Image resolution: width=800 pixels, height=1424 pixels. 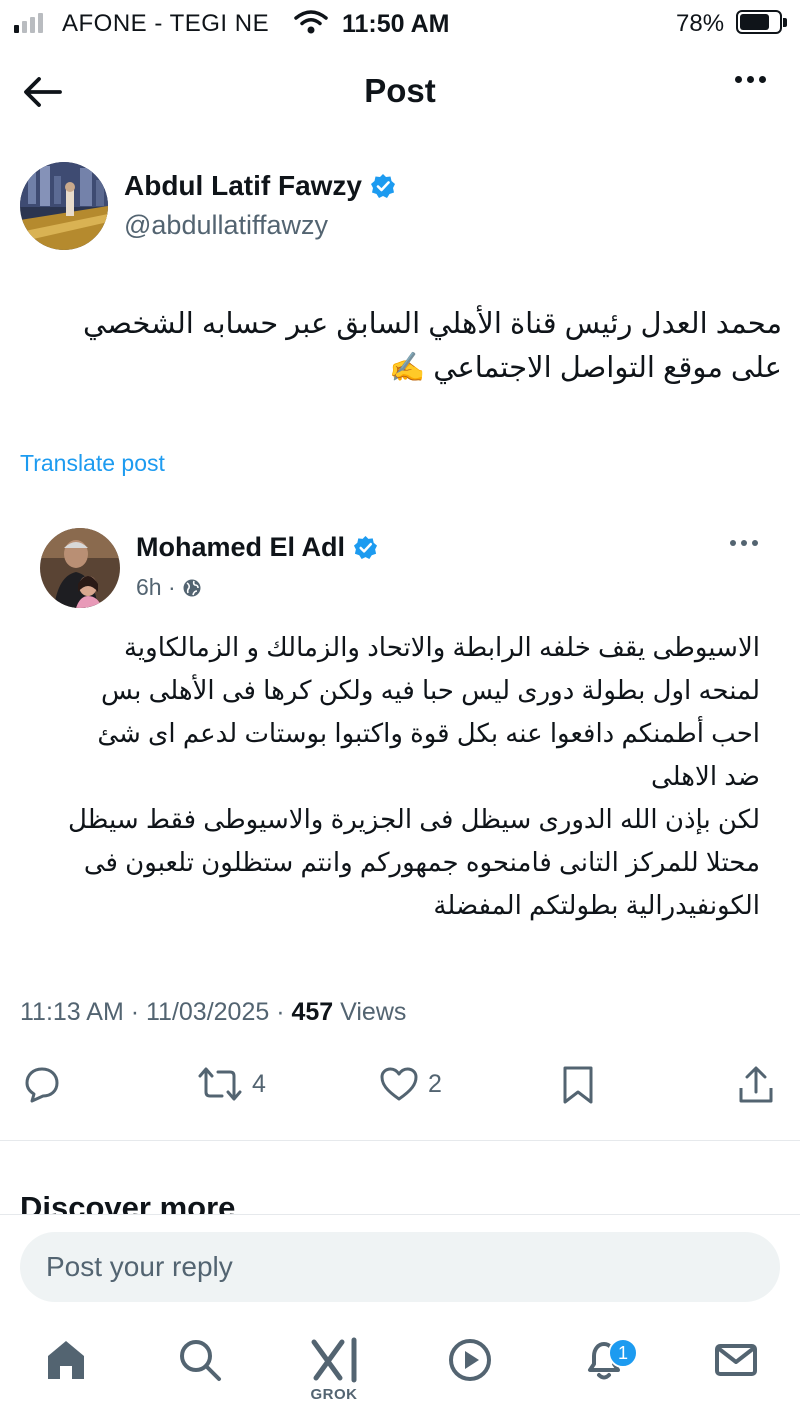 I want to click on bookmark-icon, so click(x=578, y=1085).